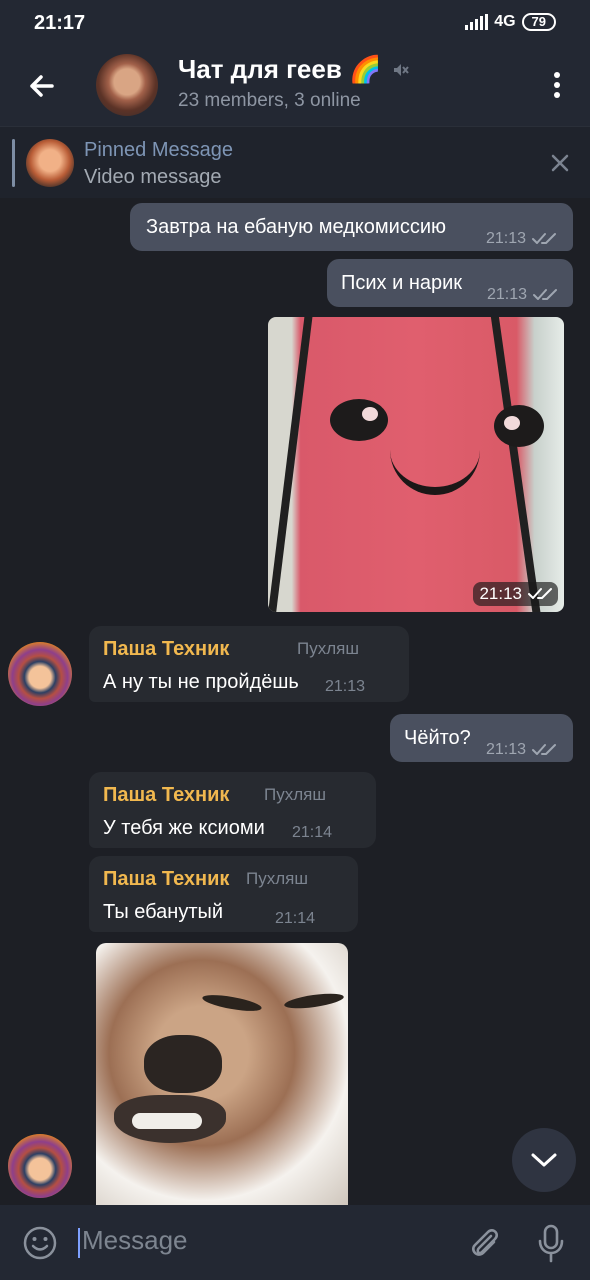 This screenshot has width=590, height=1280. I want to click on message-input: Message, so click(135, 1240).